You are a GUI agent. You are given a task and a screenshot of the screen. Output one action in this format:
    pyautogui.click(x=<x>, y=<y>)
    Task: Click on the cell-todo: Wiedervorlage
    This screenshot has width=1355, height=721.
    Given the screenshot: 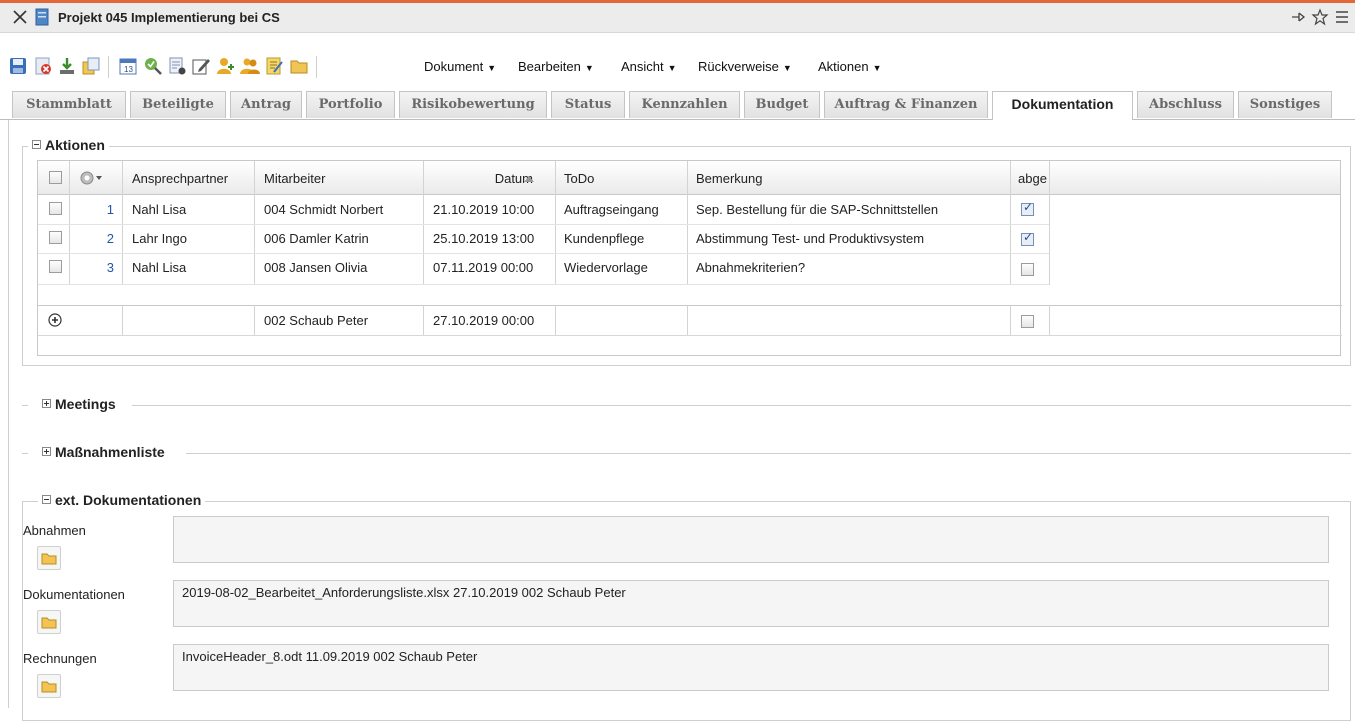 What is the action you would take?
    pyautogui.click(x=606, y=267)
    